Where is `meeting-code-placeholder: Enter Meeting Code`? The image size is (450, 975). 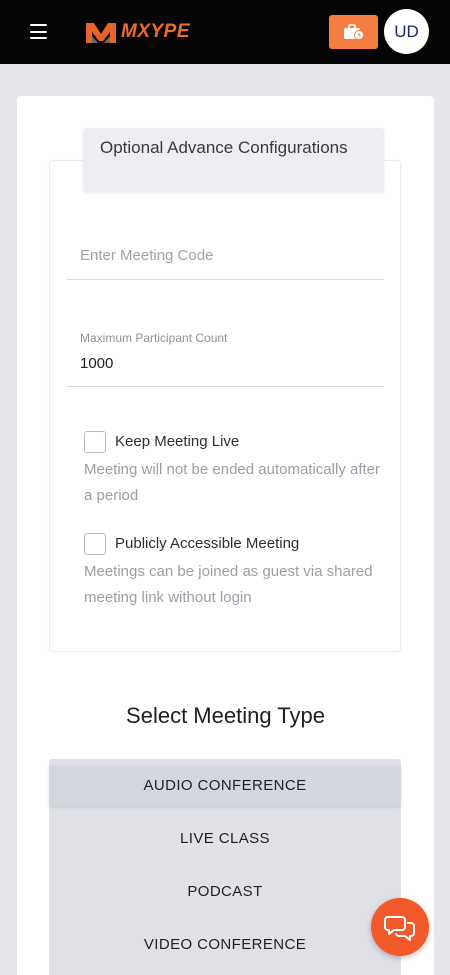
meeting-code-placeholder: Enter Meeting Code is located at coordinates (147, 255).